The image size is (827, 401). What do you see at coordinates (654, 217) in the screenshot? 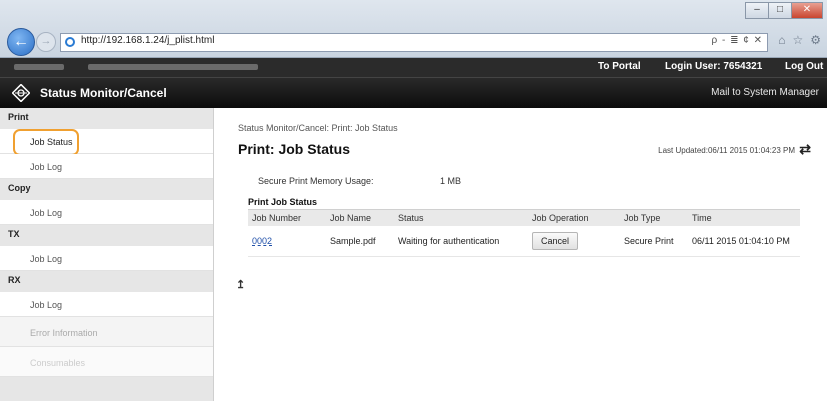
I see `col-job-type: Job Type` at bounding box center [654, 217].